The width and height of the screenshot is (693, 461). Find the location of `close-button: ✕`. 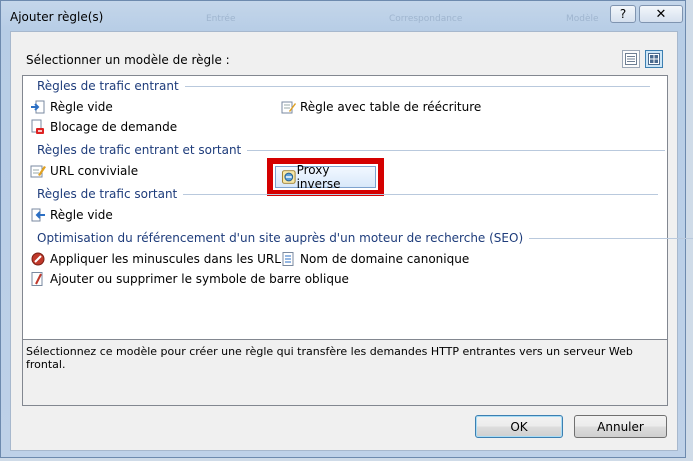

close-button: ✕ is located at coordinates (661, 14).